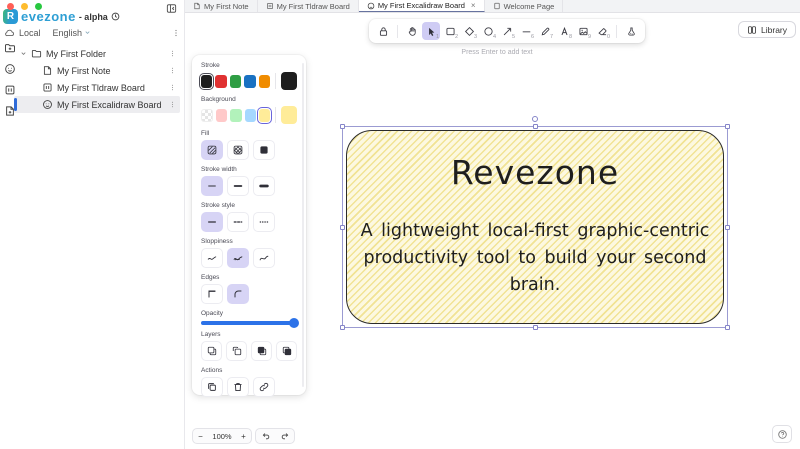 This screenshot has width=800, height=449. I want to click on tab-my-first-note: My First Note, so click(221, 6).